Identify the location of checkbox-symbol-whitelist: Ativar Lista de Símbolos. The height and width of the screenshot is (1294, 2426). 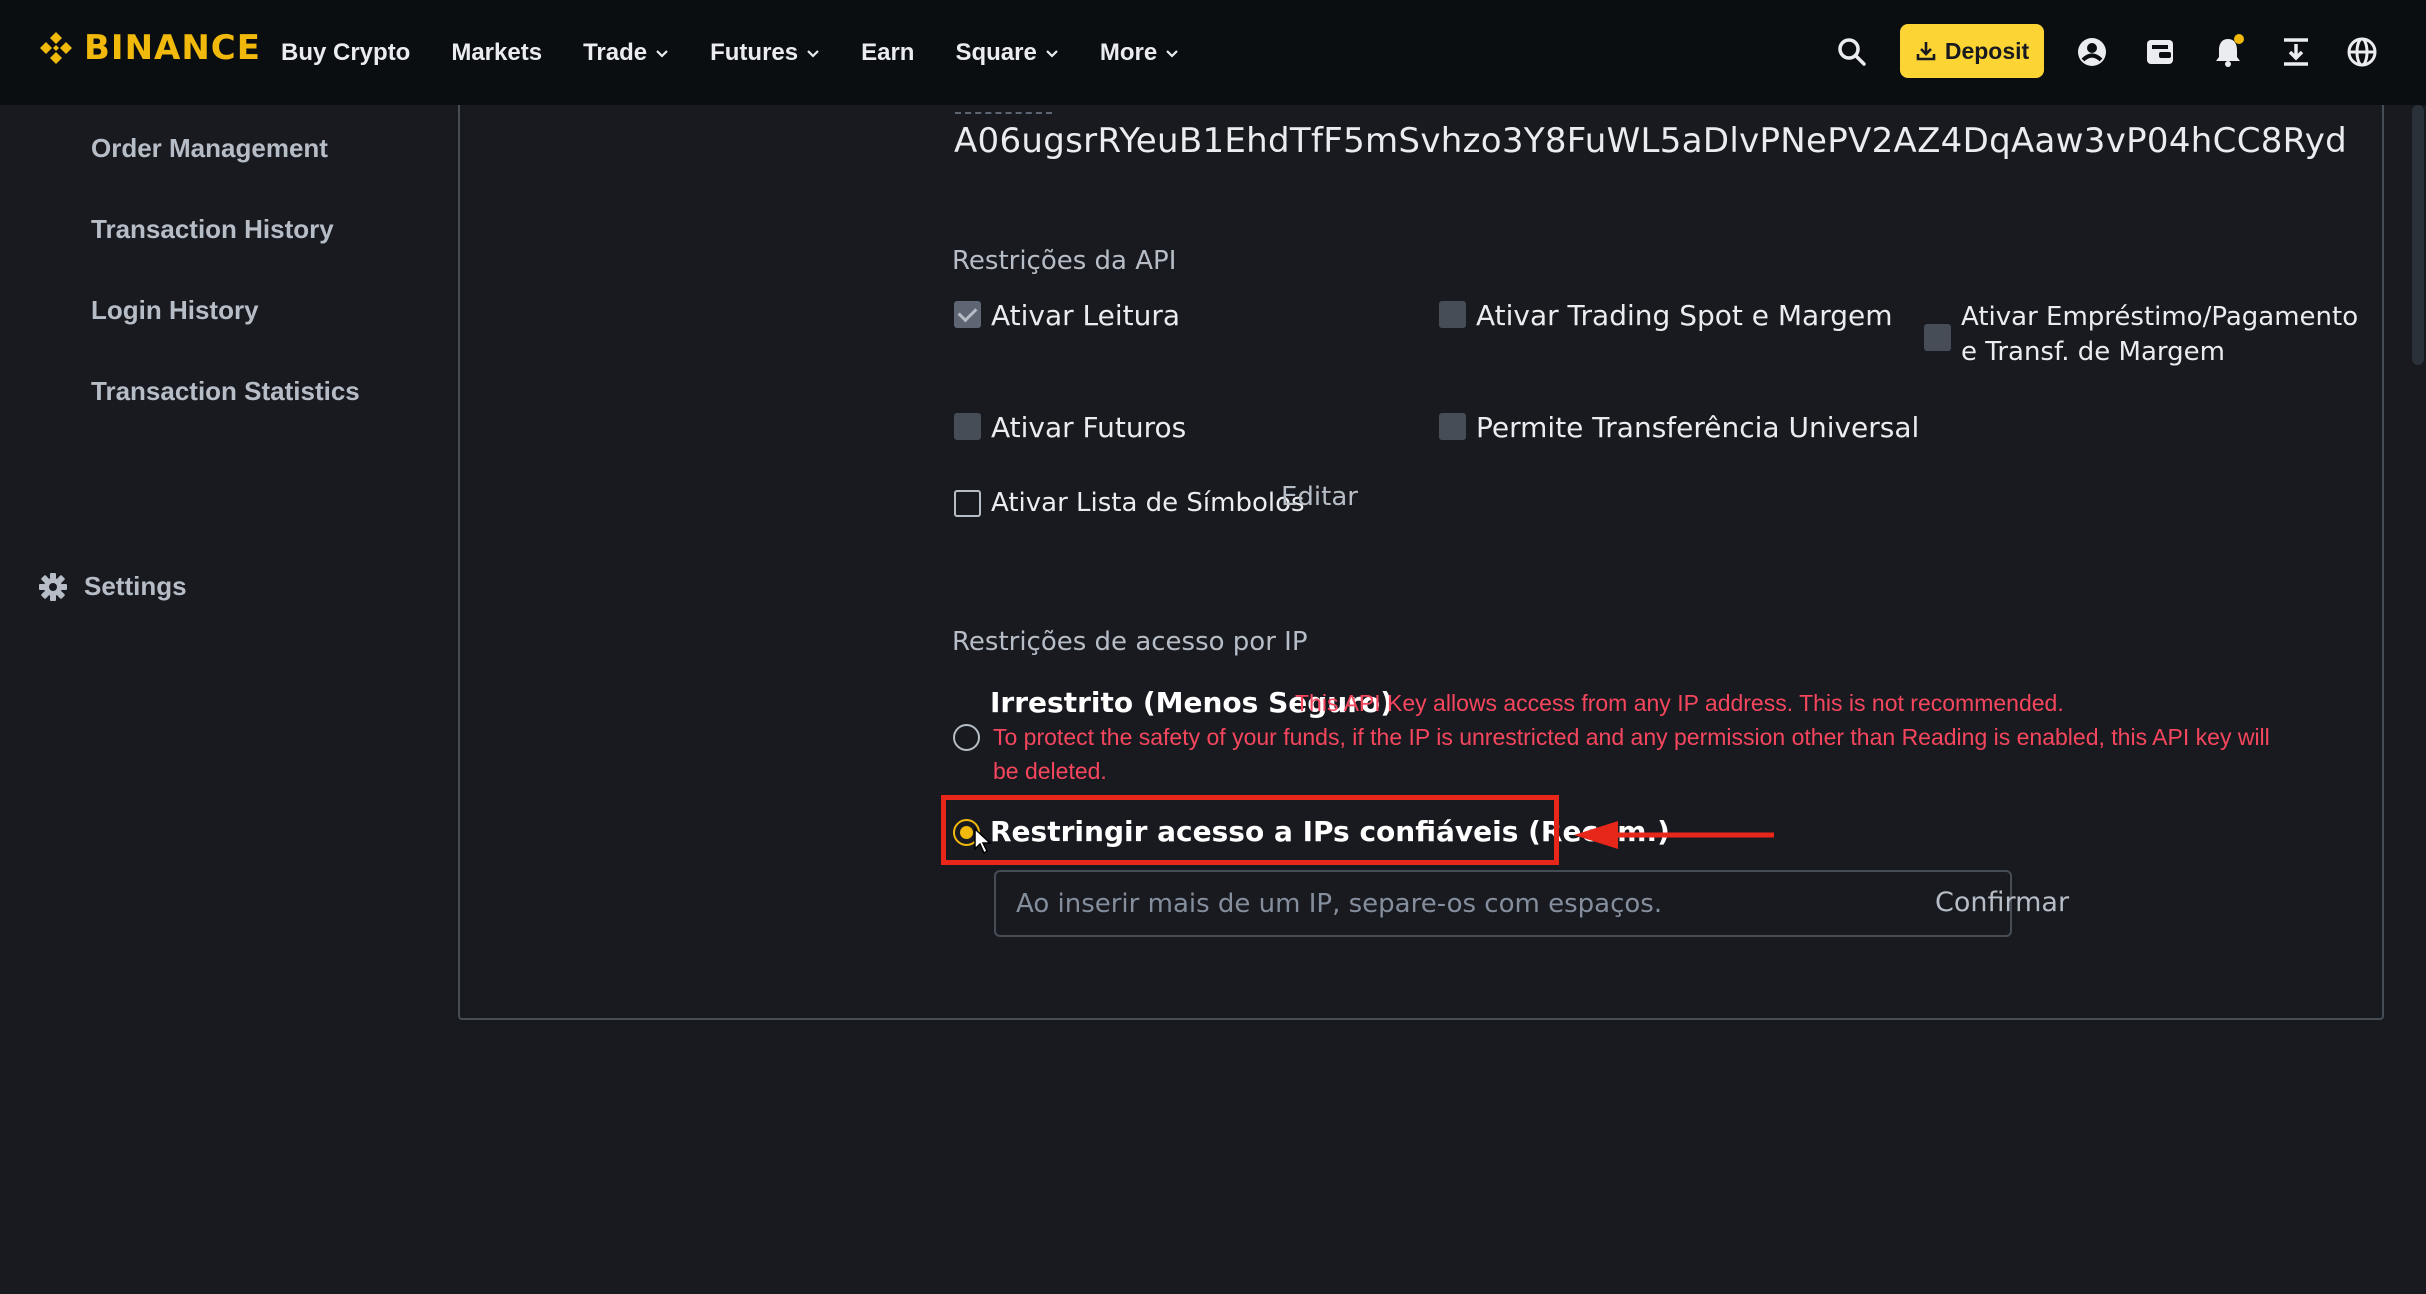
(1129, 503).